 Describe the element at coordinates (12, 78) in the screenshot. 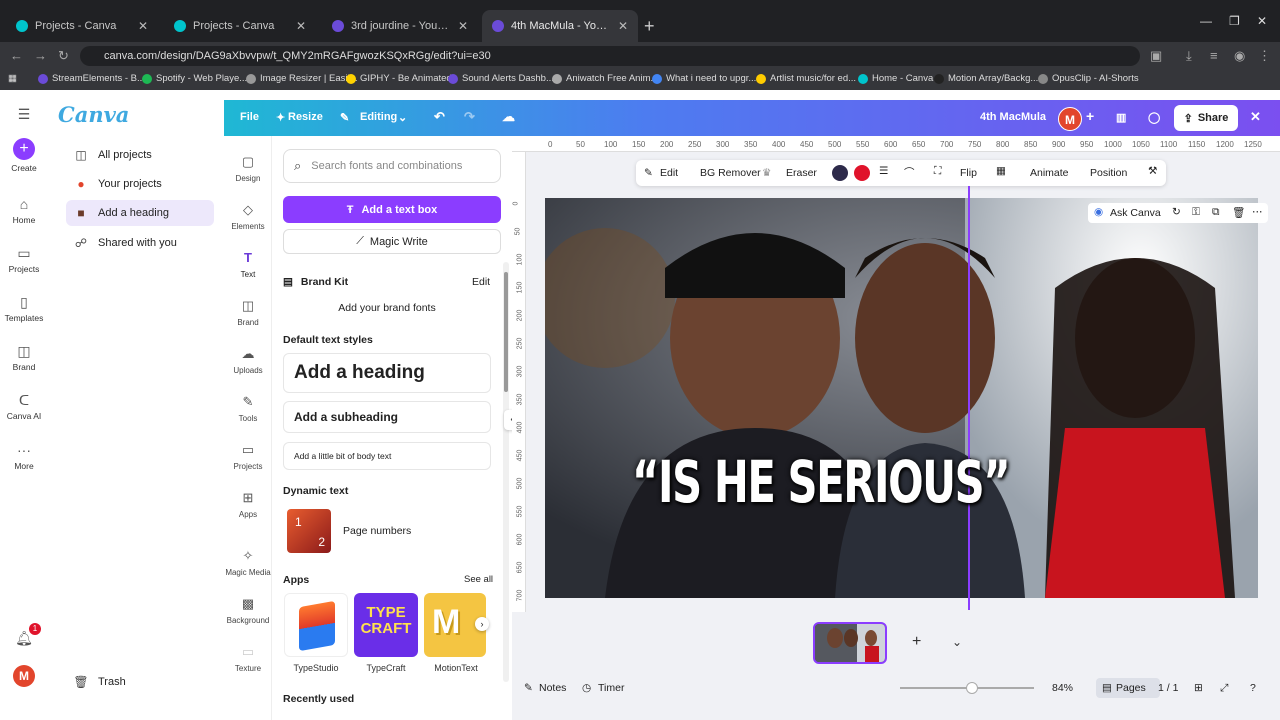

I see `apps-grid-icon: ▦` at that location.